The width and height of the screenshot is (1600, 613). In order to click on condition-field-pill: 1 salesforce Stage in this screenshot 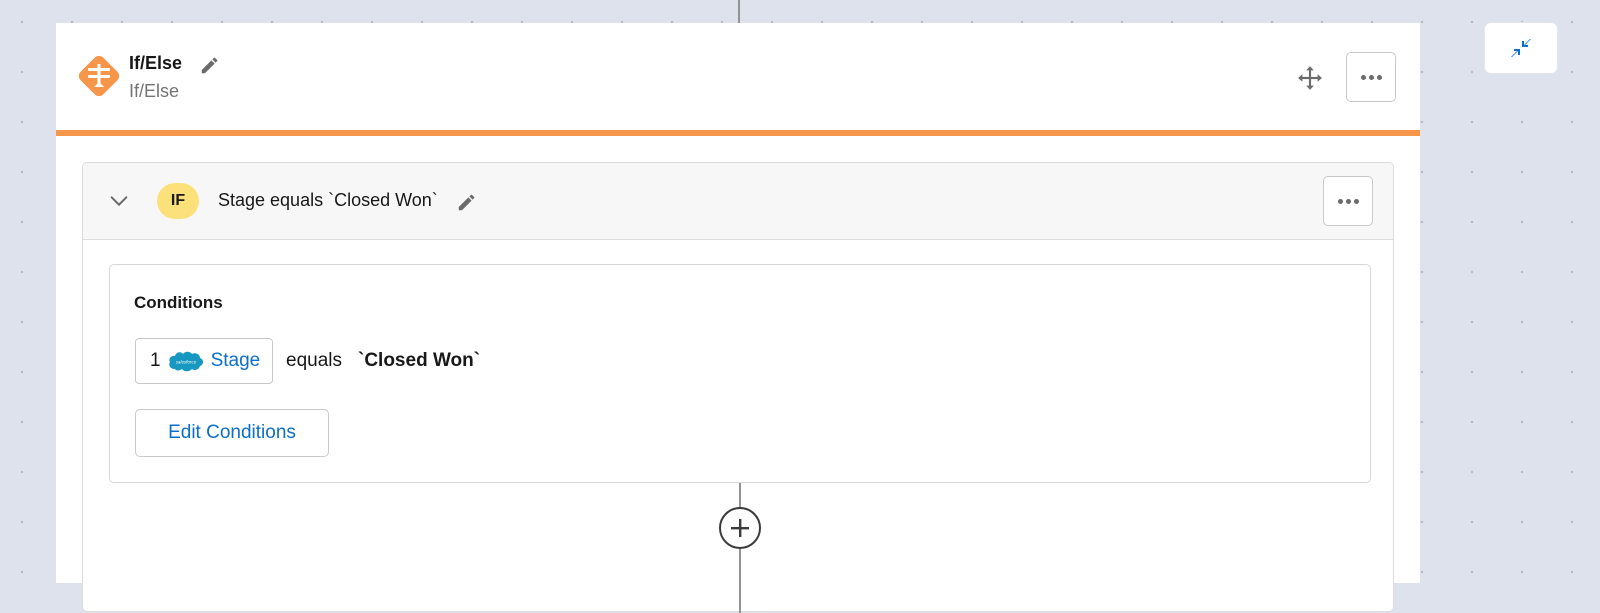, I will do `click(204, 361)`.